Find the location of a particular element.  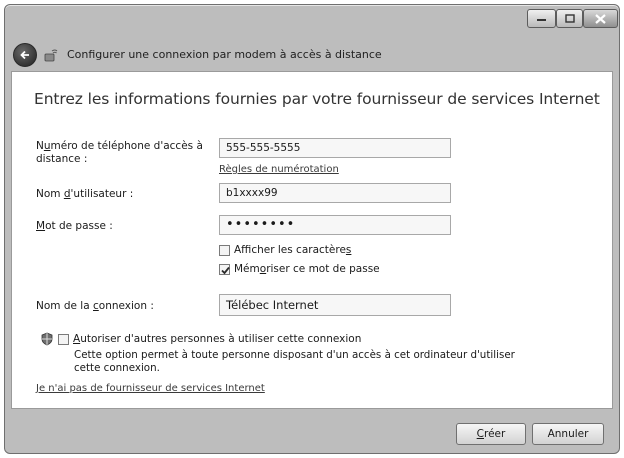

back-arrow-icon is located at coordinates (24, 55).